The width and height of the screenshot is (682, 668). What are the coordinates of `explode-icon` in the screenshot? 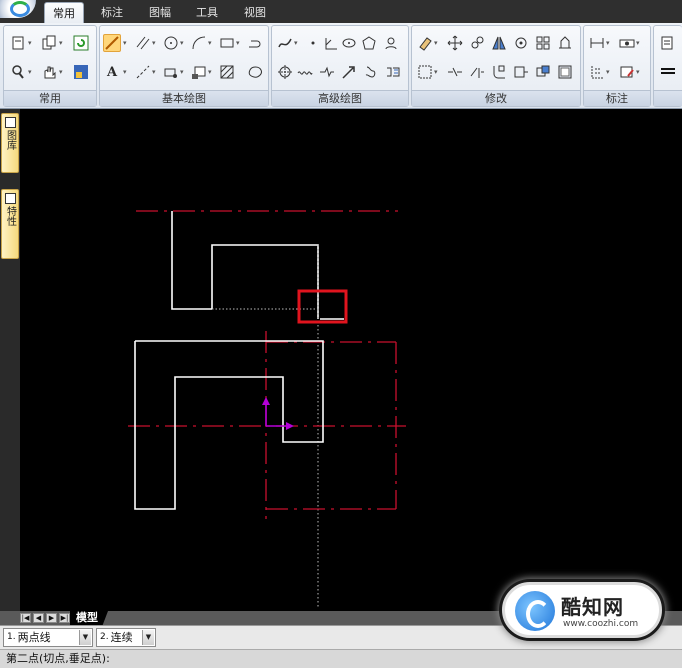 It's located at (543, 72).